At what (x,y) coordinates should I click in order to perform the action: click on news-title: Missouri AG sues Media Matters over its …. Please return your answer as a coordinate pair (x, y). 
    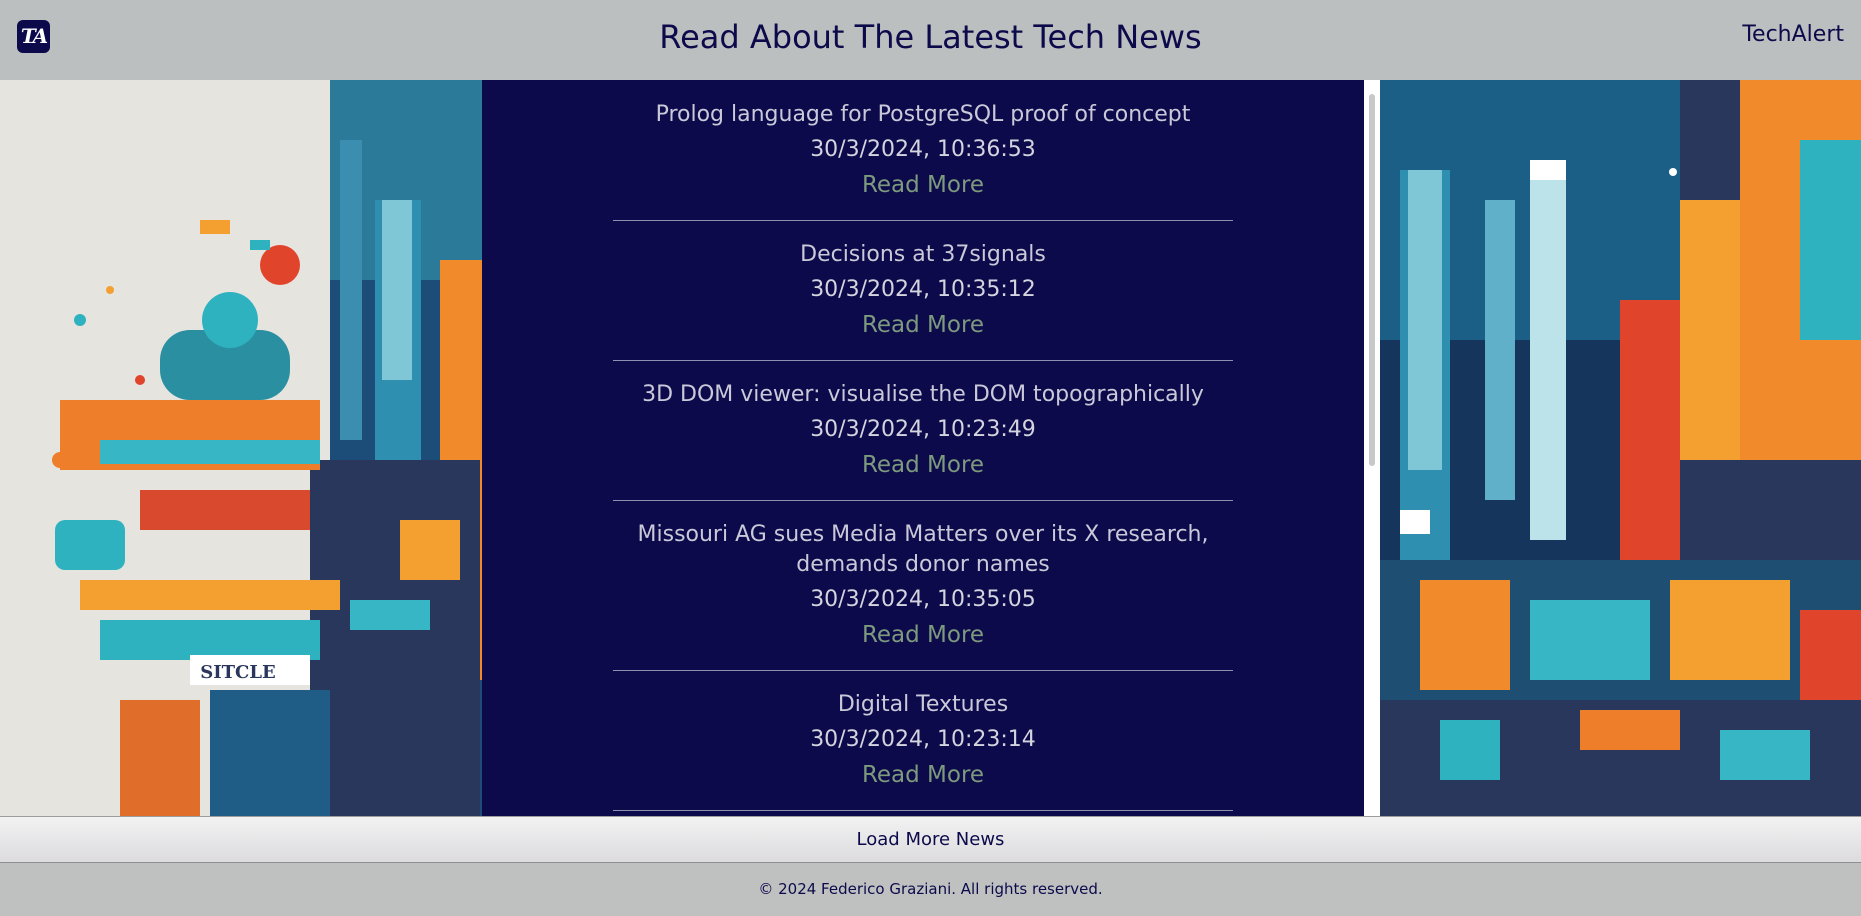
    Looking at the image, I should click on (923, 549).